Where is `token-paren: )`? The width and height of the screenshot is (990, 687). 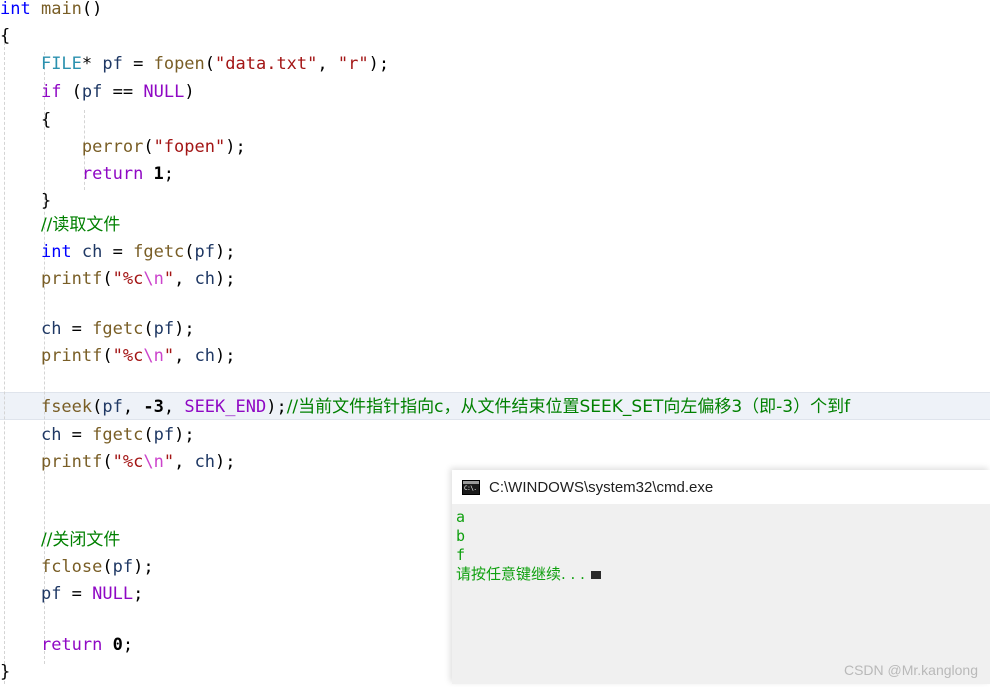
token-paren: ) is located at coordinates (189, 92).